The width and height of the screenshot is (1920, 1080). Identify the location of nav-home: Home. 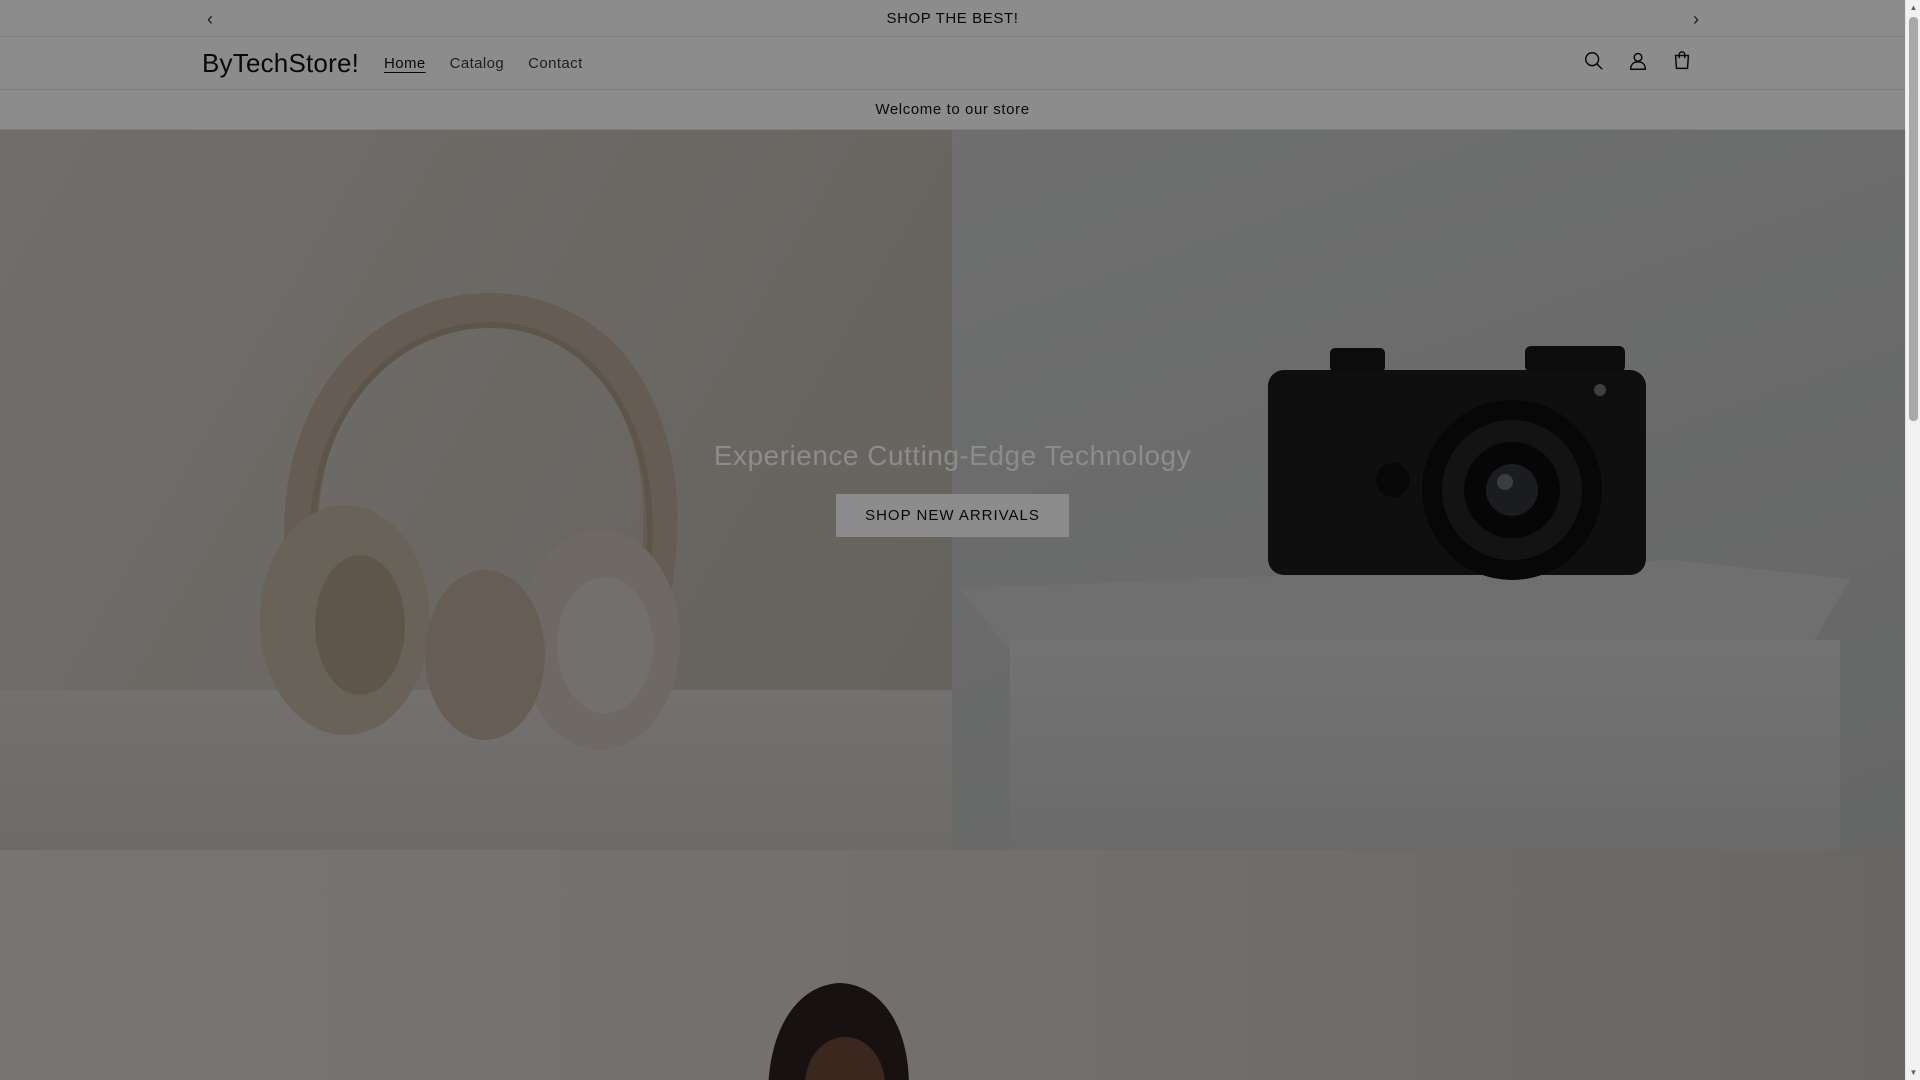
(405, 63).